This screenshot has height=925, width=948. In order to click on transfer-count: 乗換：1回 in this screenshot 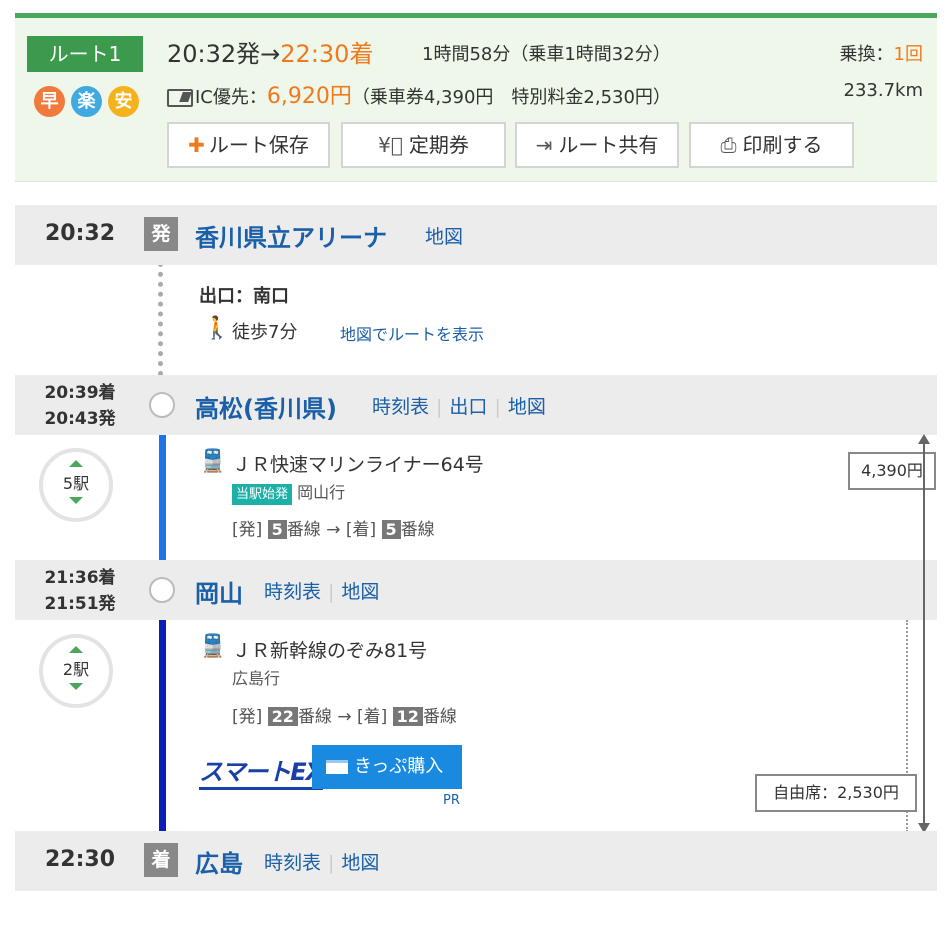, I will do `click(881, 53)`.